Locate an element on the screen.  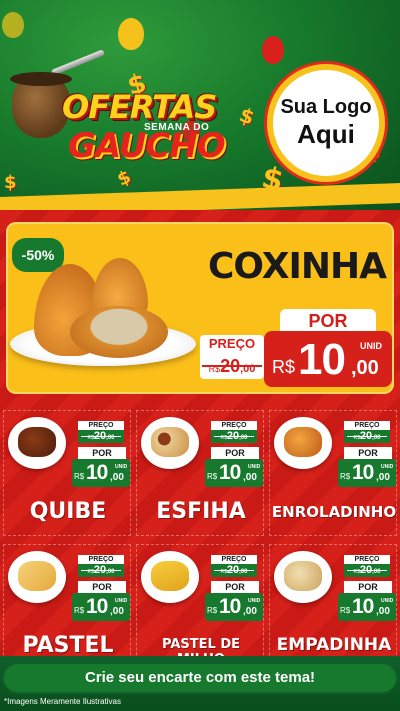
product-name: ESFIHA is located at coordinates (201, 511).